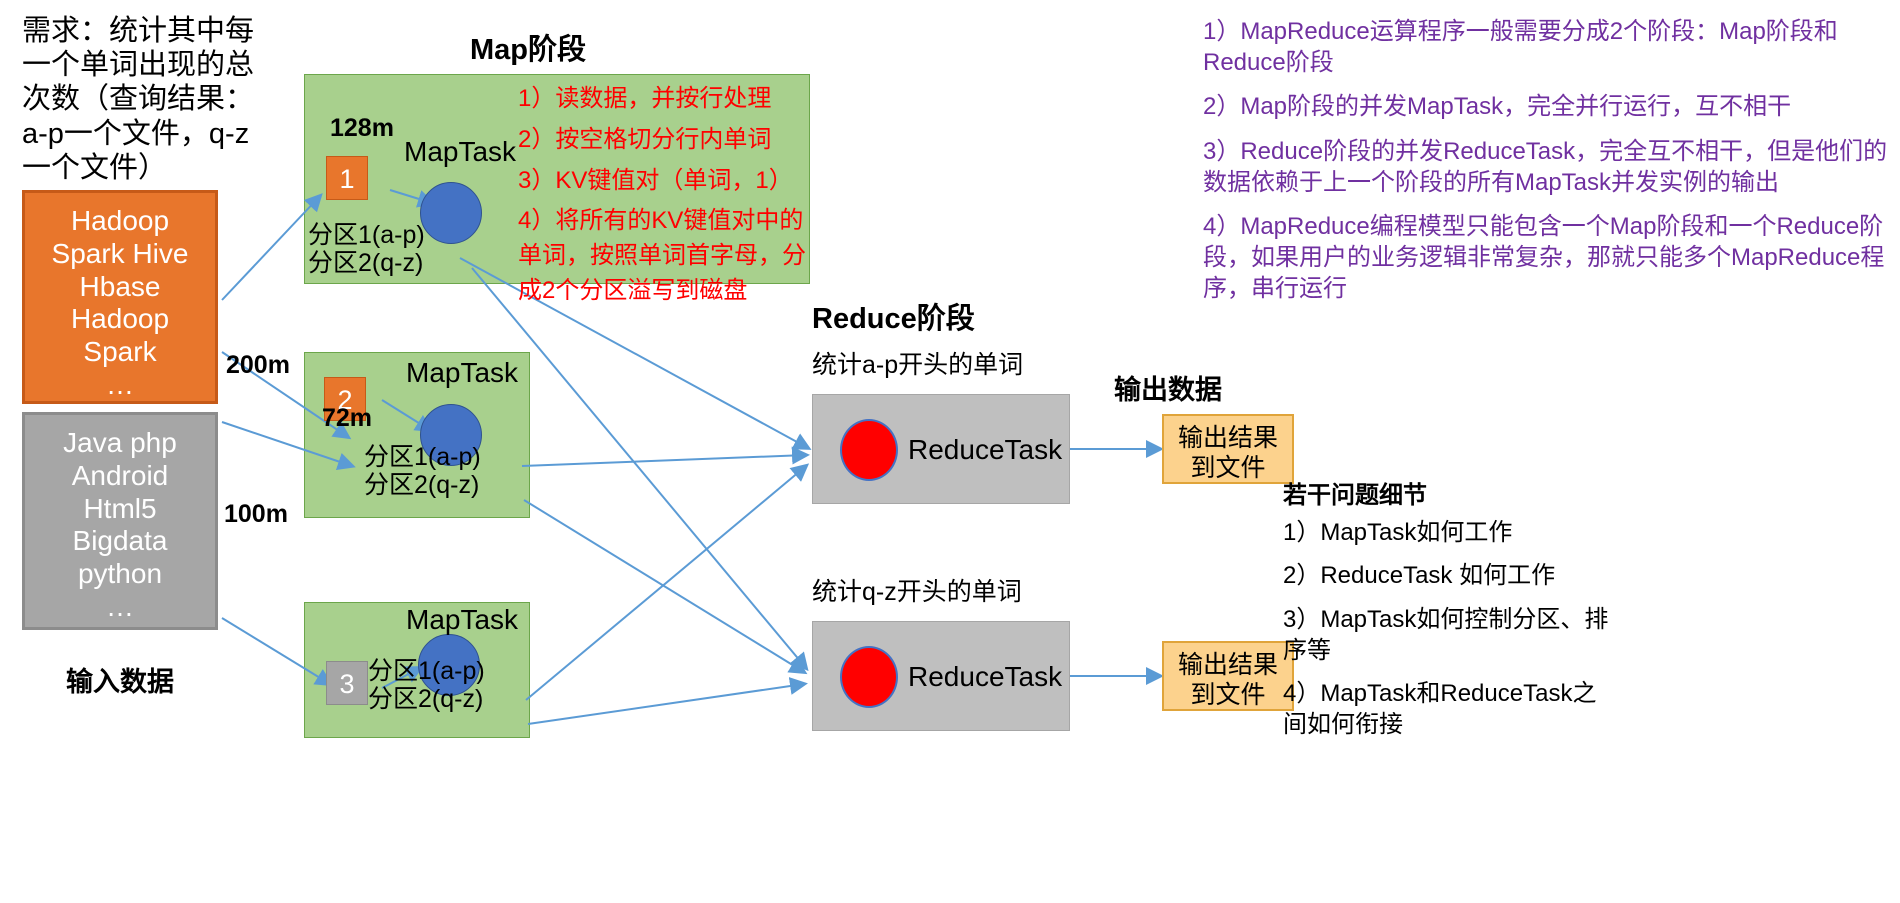 The width and height of the screenshot is (1900, 903). What do you see at coordinates (1398, 533) in the screenshot?
I see `question-1: 1）MapTask如何工作` at bounding box center [1398, 533].